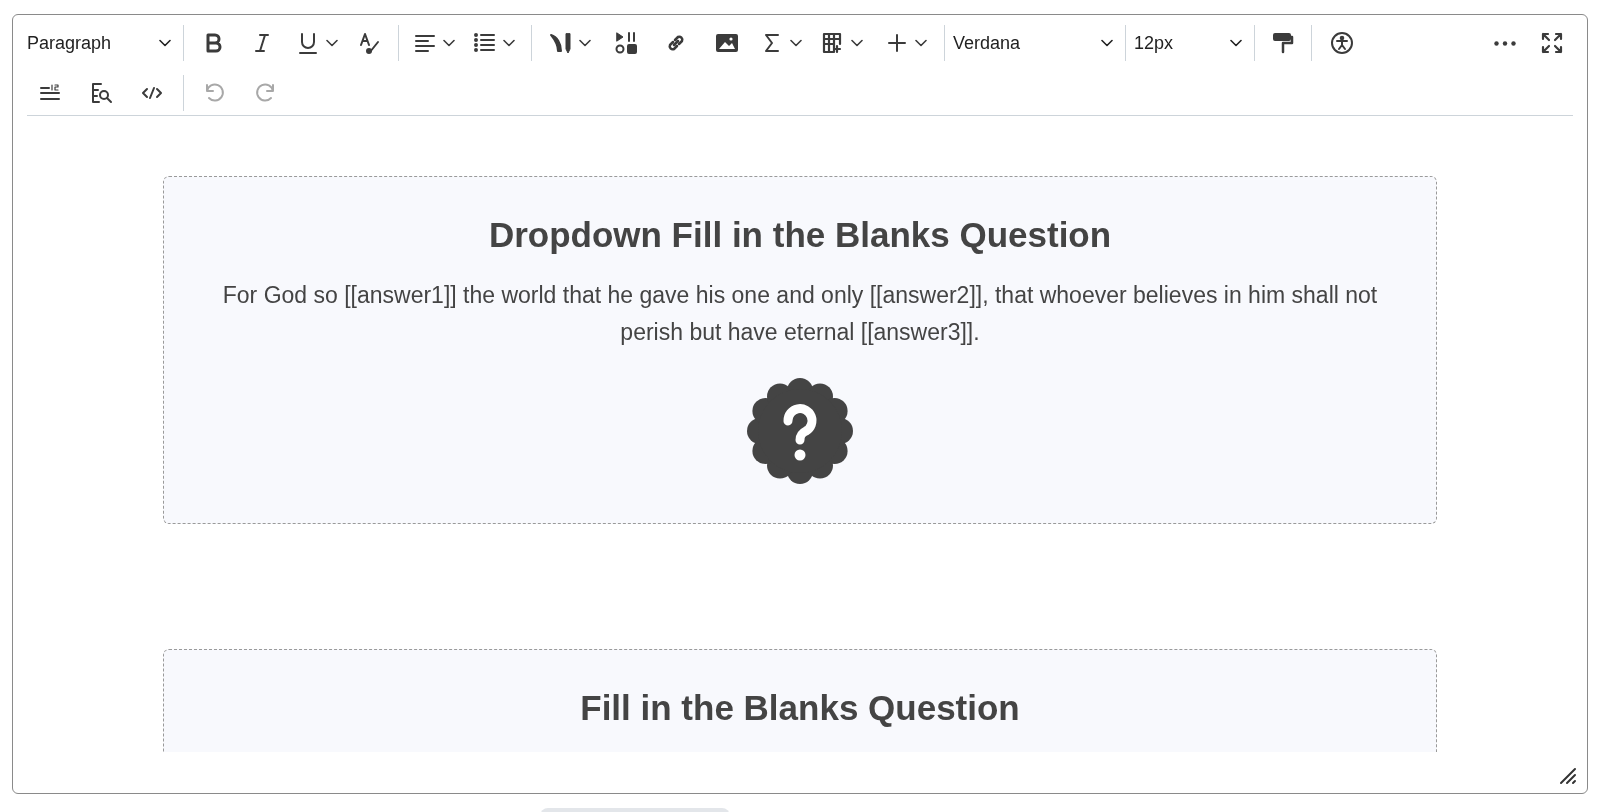 The image size is (1600, 812). What do you see at coordinates (1568, 776) in the screenshot?
I see `resize-handle-icon` at bounding box center [1568, 776].